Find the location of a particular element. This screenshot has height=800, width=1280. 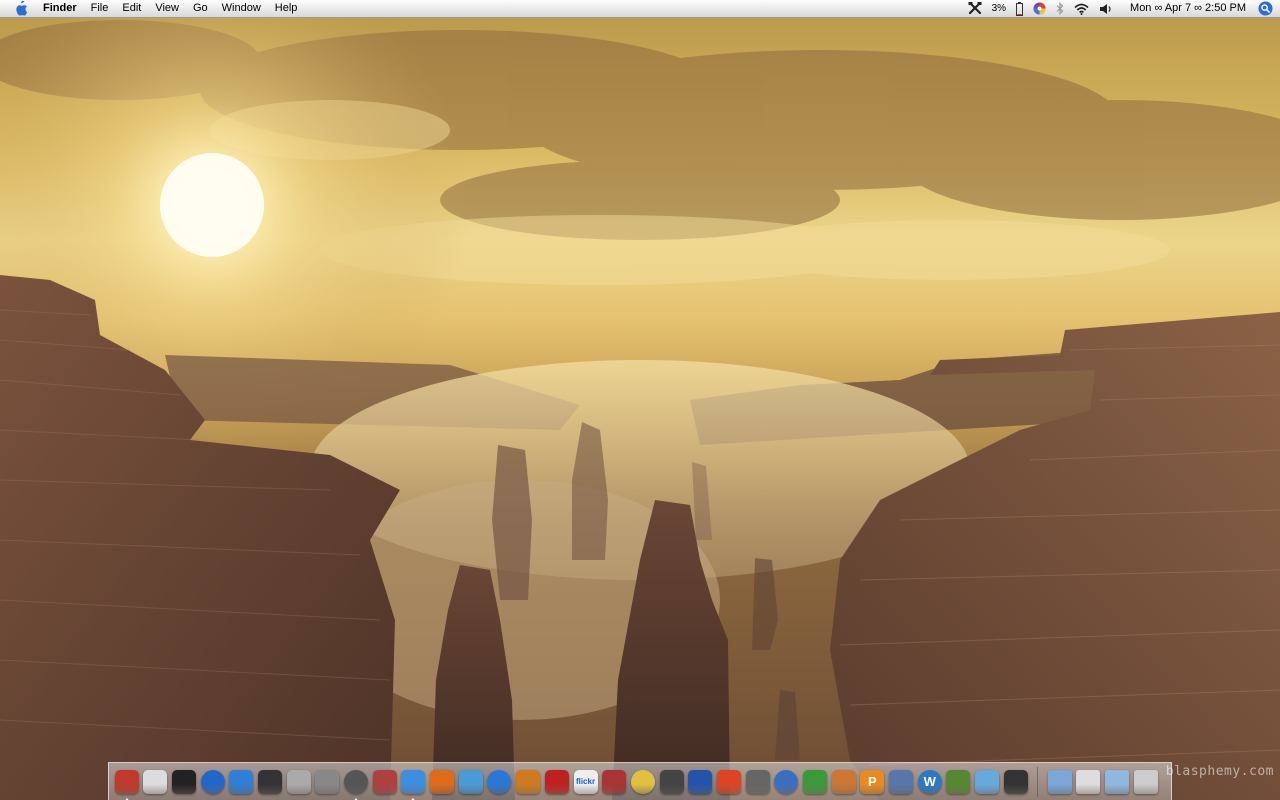

battery-icon is located at coordinates (1019, 8).